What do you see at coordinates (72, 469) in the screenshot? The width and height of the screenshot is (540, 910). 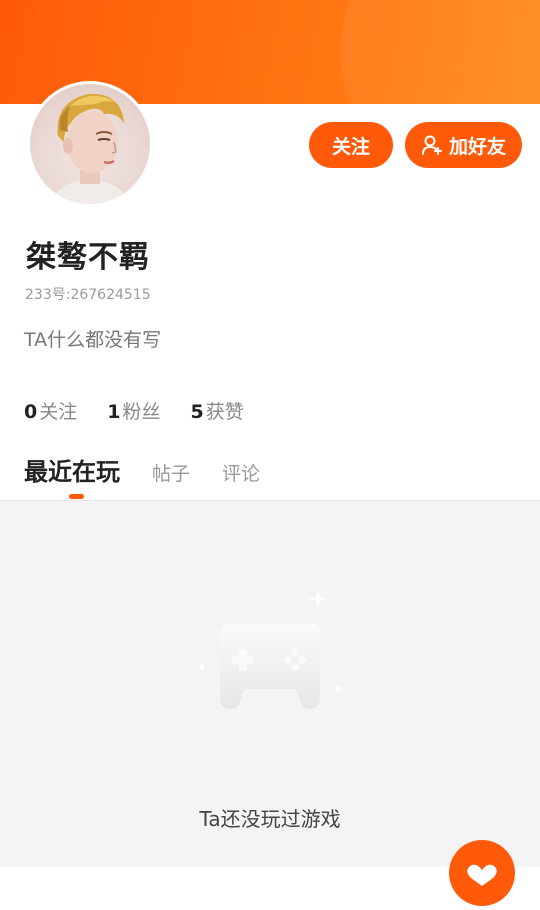 I see `tab-recently-played: 最近在玩` at bounding box center [72, 469].